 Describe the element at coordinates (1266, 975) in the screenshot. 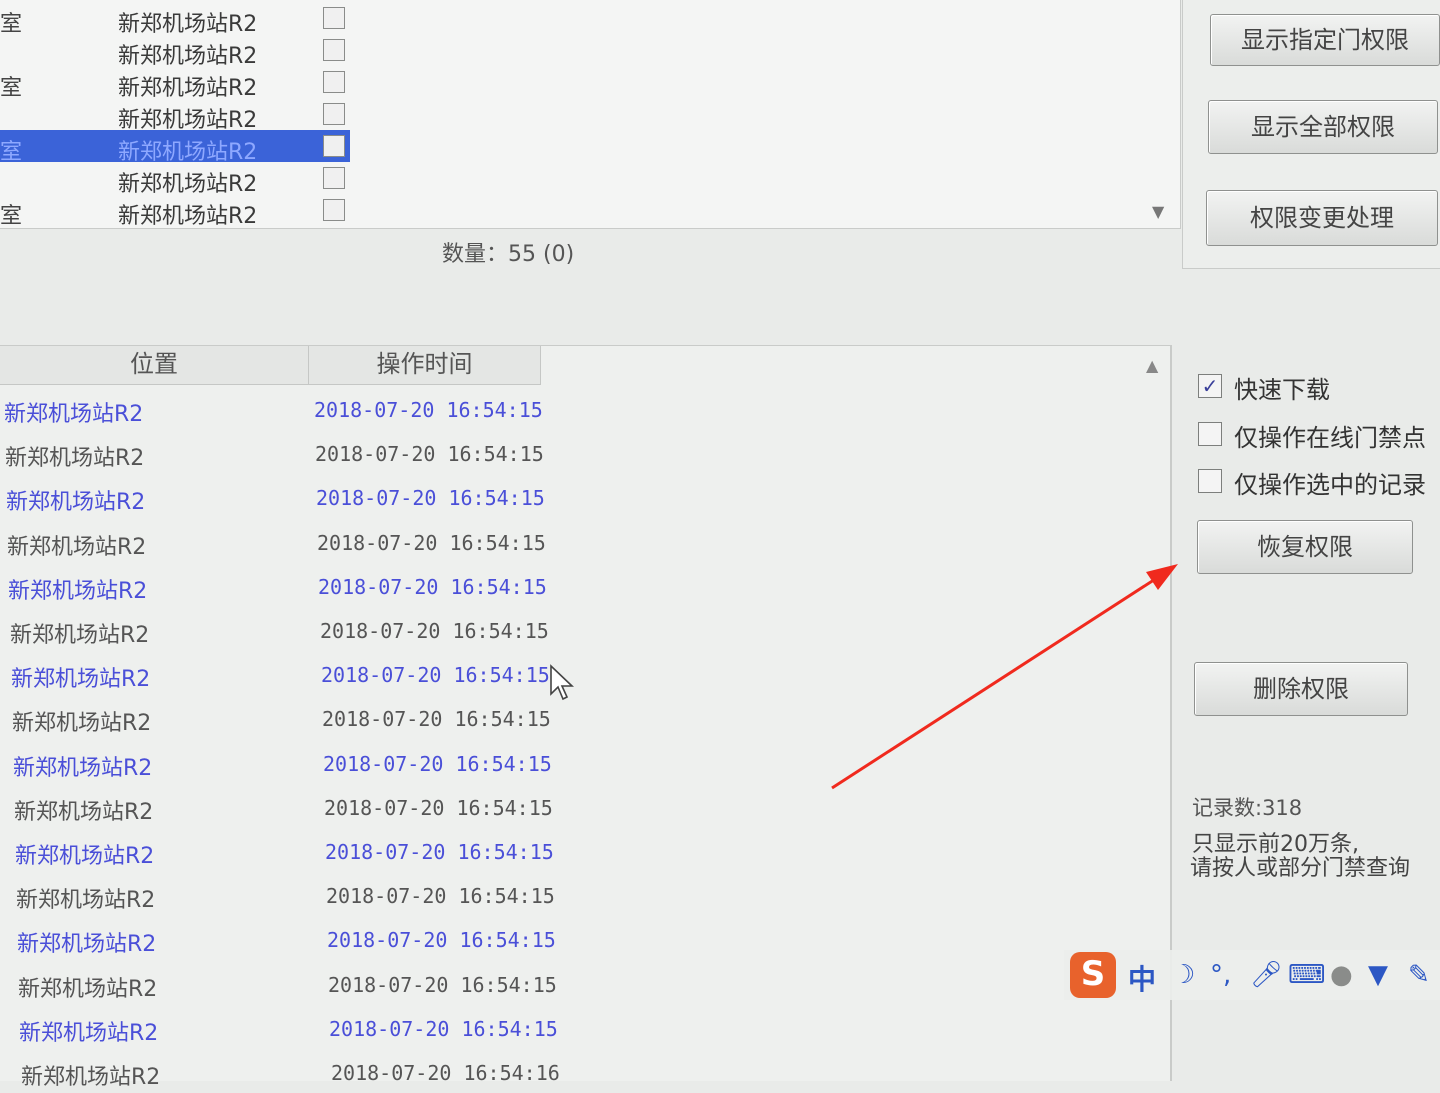

I see `microphone-icon: 🎤︎` at that location.